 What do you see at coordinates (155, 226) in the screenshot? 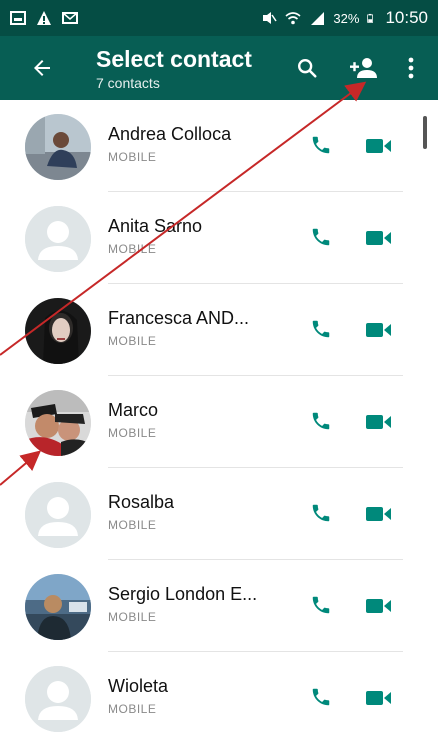
I see `contact-name: Anita Sarno` at bounding box center [155, 226].